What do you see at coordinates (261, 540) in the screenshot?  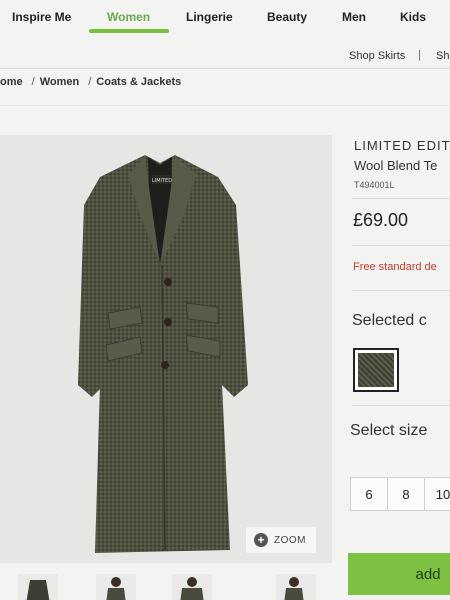 I see `plus-icon: +` at bounding box center [261, 540].